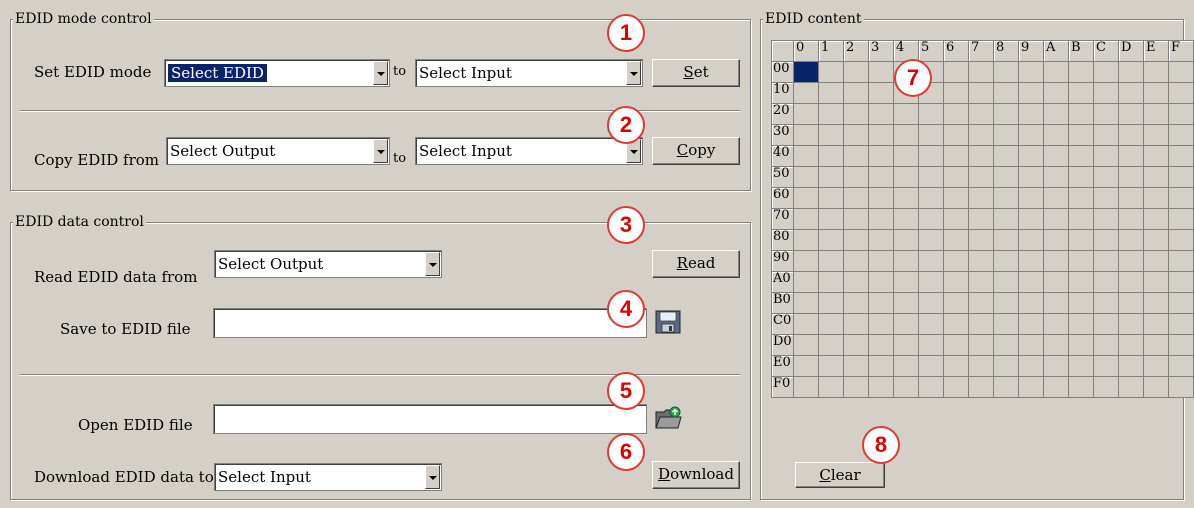 This screenshot has height=508, width=1194. What do you see at coordinates (328, 264) in the screenshot?
I see `read-output-select: Select Output` at bounding box center [328, 264].